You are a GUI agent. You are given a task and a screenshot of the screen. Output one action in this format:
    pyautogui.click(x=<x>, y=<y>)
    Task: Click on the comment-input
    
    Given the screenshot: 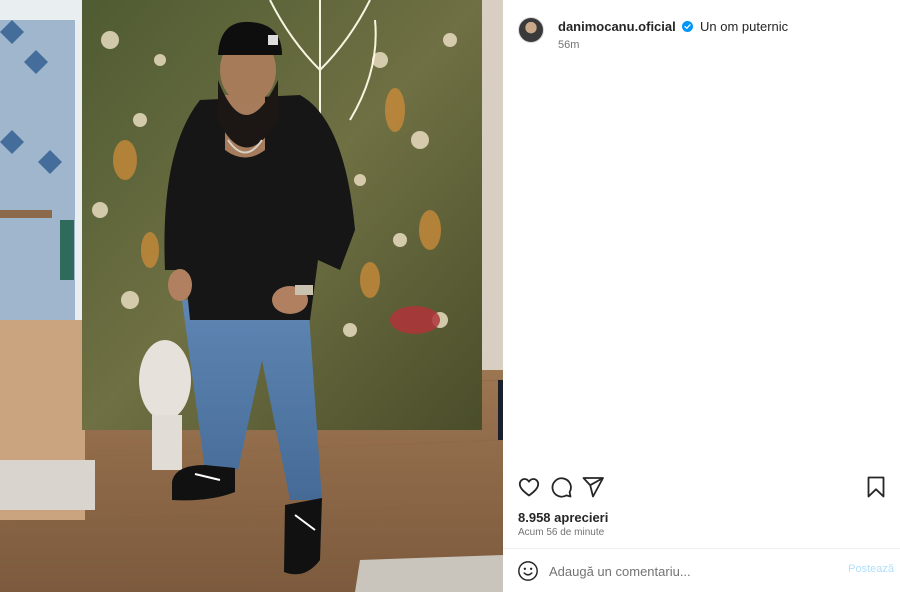 What is the action you would take?
    pyautogui.click(x=689, y=571)
    